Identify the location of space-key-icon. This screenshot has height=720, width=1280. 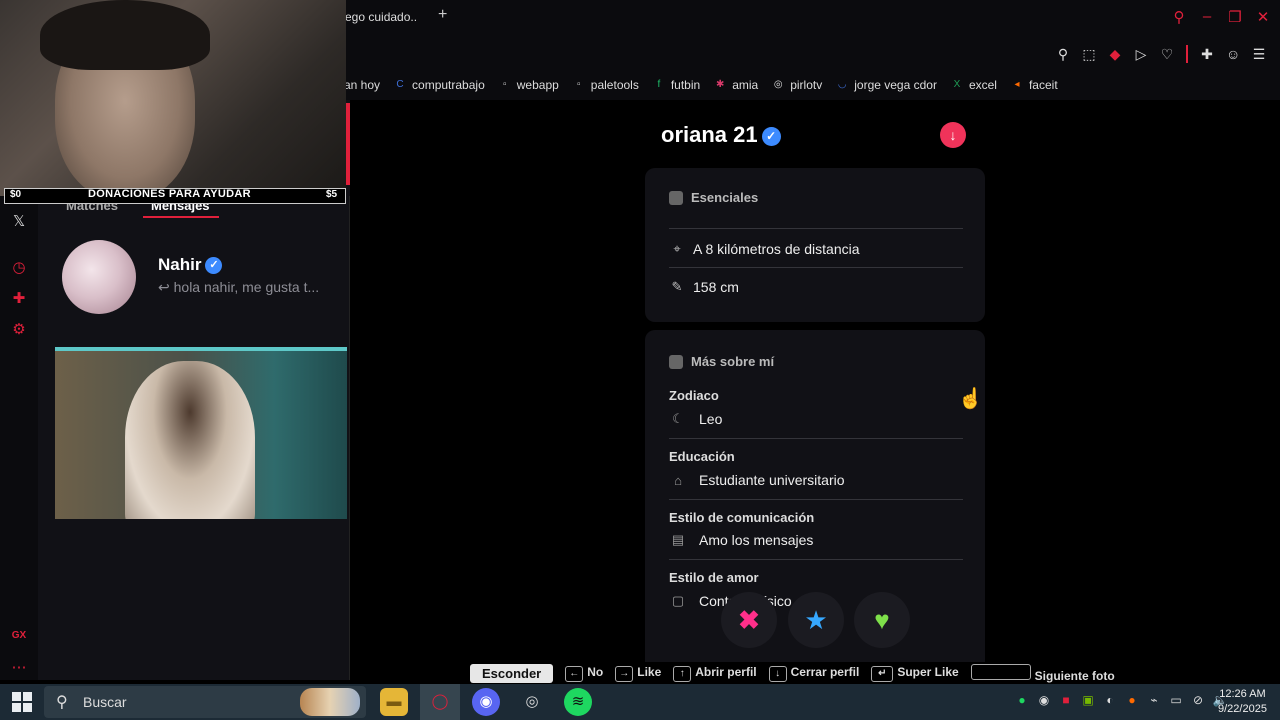
(1000, 672).